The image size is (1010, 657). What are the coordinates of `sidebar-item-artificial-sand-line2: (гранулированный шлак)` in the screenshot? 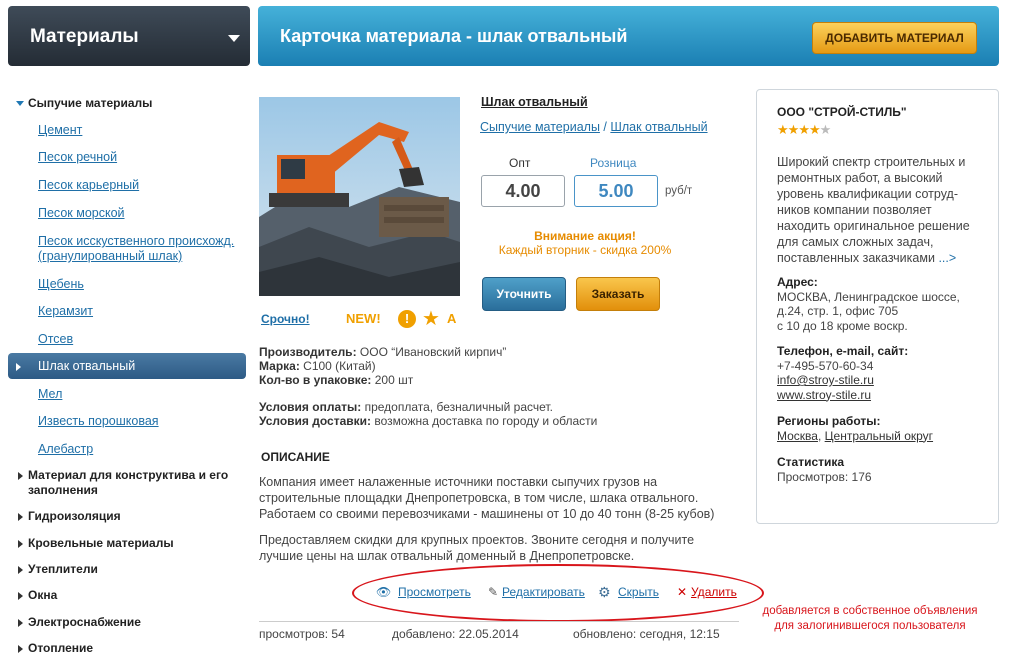 It's located at (95, 256).